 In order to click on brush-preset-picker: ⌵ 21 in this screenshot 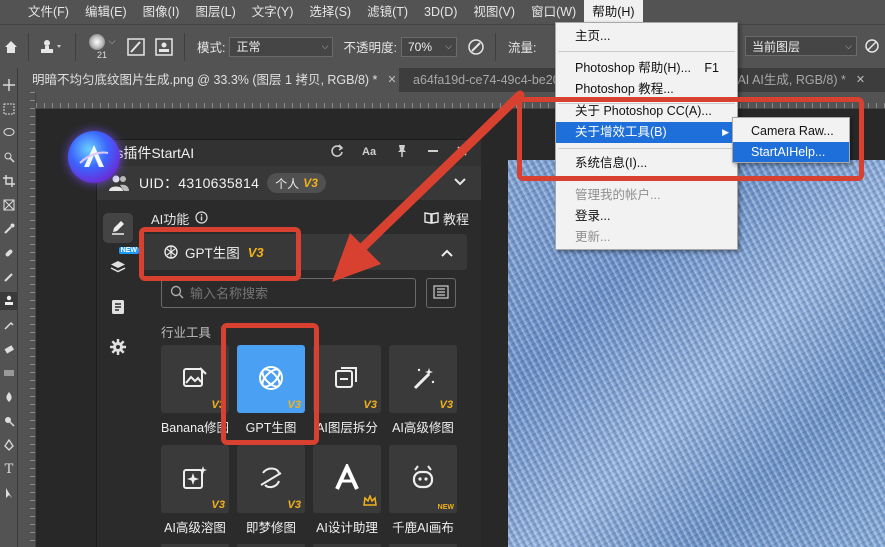, I will do `click(102, 46)`.